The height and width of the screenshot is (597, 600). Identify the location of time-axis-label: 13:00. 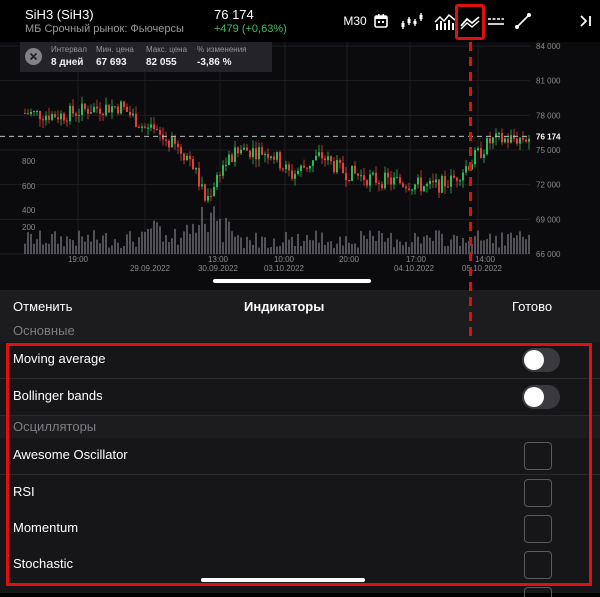
(218, 259).